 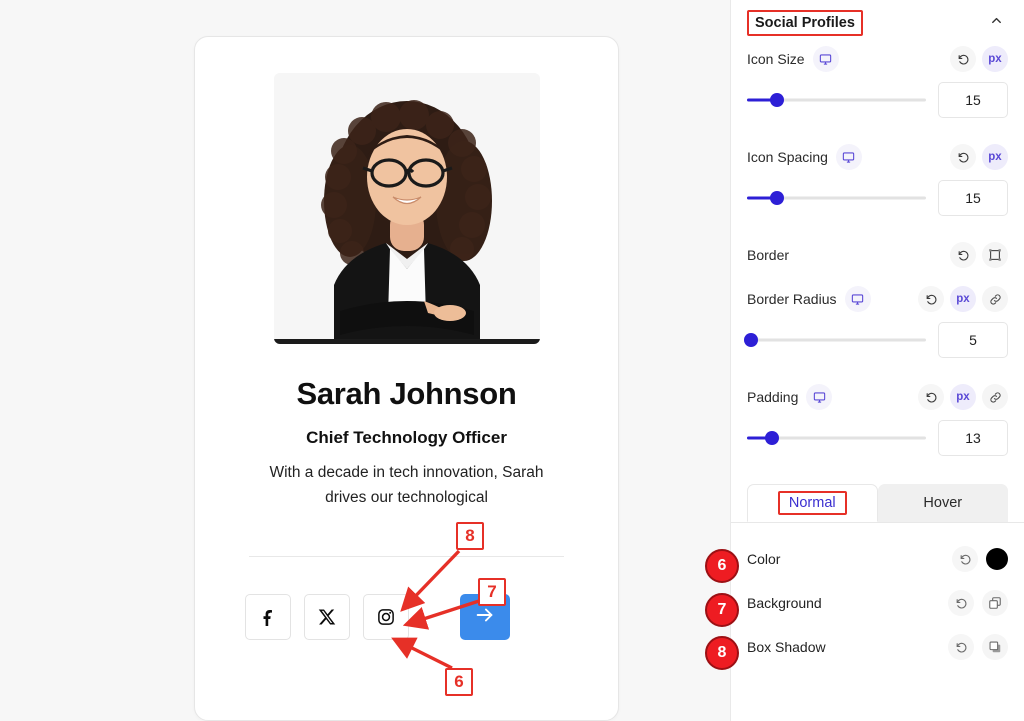 I want to click on instagram-icon, so click(x=386, y=617).